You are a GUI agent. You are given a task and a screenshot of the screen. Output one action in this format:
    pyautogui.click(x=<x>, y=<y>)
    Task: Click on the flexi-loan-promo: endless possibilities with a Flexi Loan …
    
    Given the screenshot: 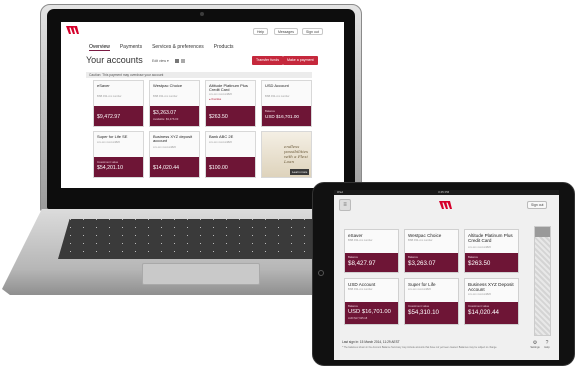 What is the action you would take?
    pyautogui.click(x=286, y=154)
    